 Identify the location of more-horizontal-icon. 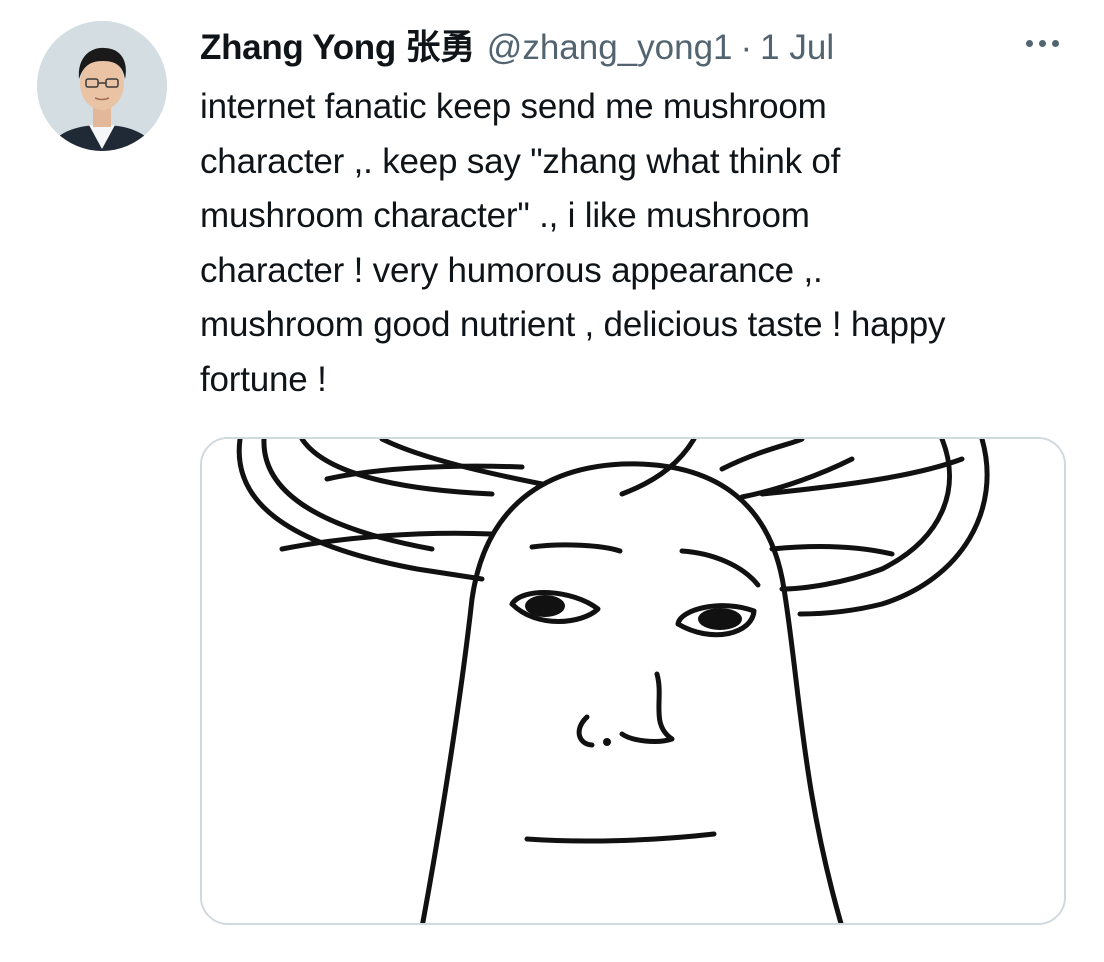
(1044, 42).